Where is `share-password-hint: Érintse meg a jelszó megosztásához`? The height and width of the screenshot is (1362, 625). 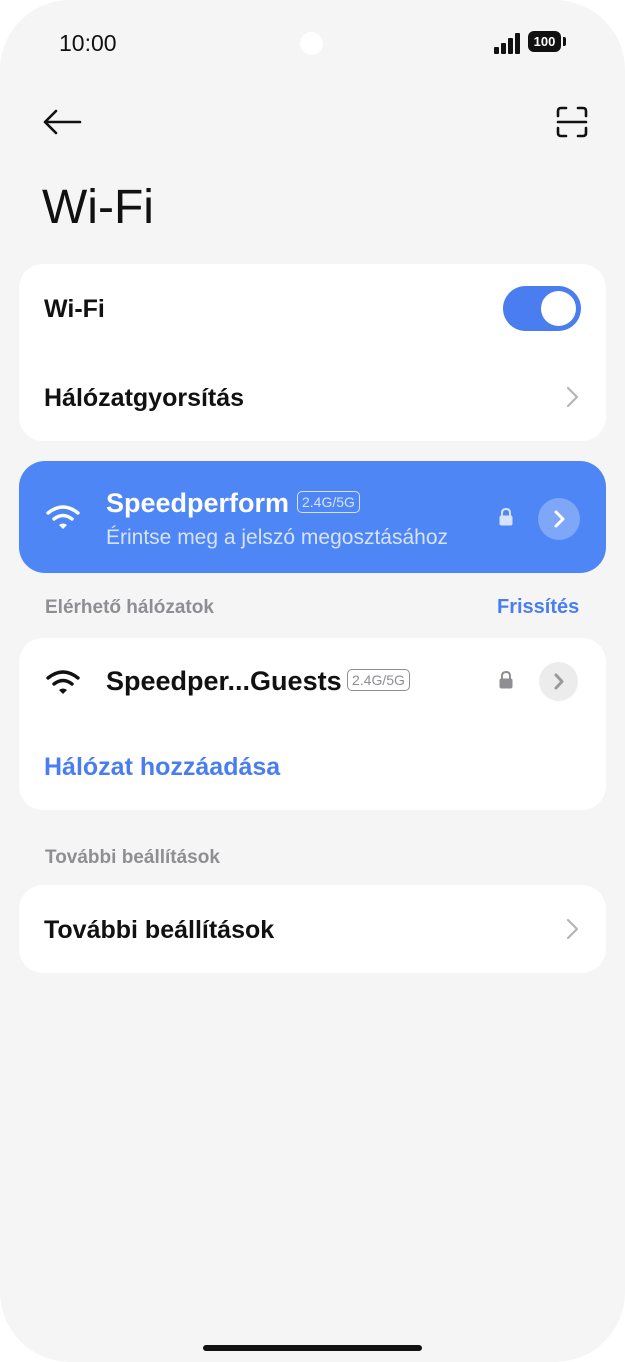
share-password-hint: Érintse meg a jelszó megosztásához is located at coordinates (277, 537).